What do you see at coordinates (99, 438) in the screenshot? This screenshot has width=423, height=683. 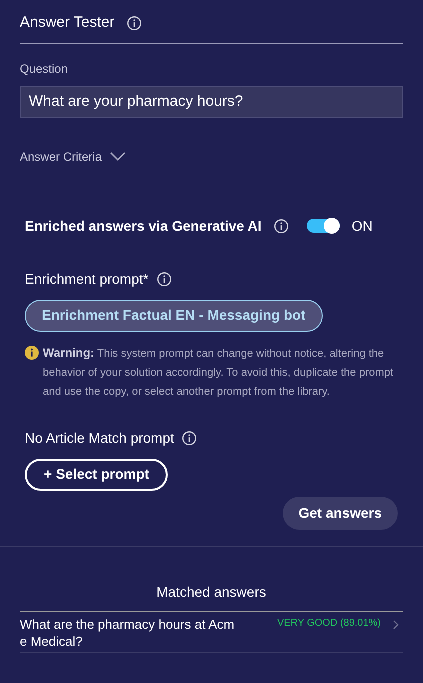 I see `field-label: No Article Match prompt` at bounding box center [99, 438].